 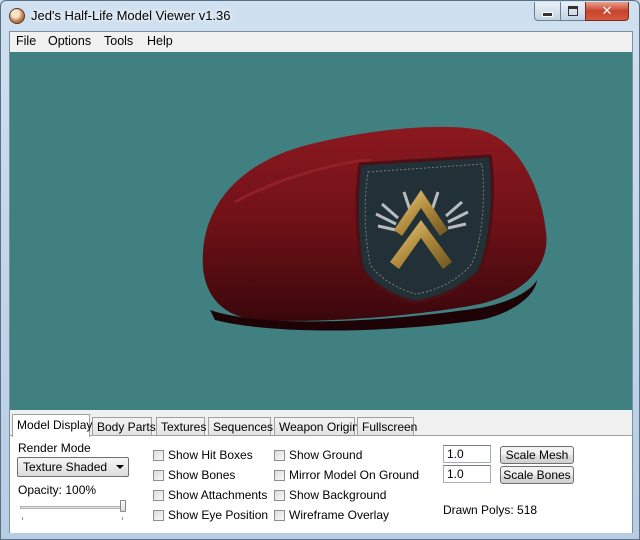 I want to click on checkbox-show-attachments: Show Attachments, so click(x=210, y=495).